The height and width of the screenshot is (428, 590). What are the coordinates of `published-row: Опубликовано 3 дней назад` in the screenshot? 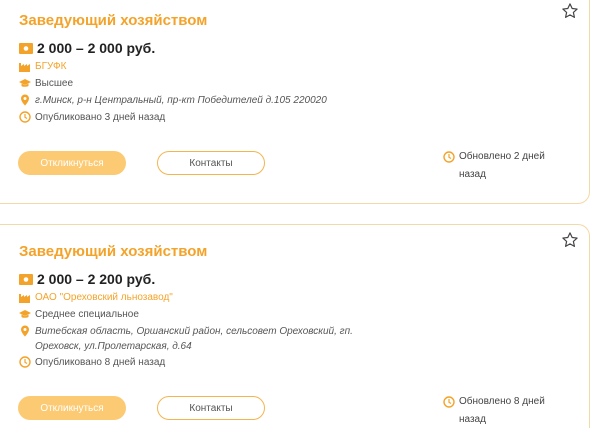 It's located at (92, 117).